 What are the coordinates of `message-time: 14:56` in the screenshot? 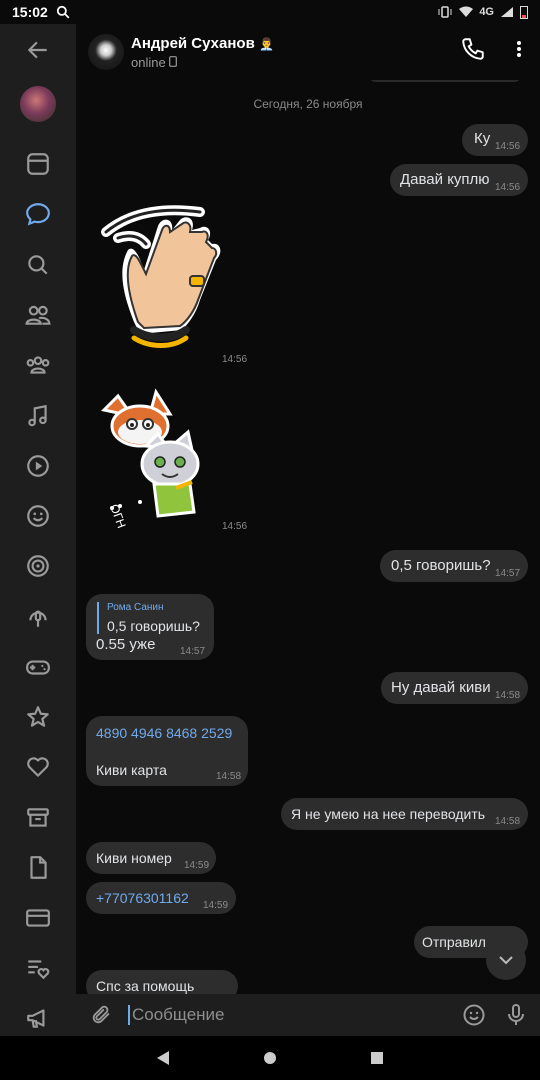 It's located at (508, 187).